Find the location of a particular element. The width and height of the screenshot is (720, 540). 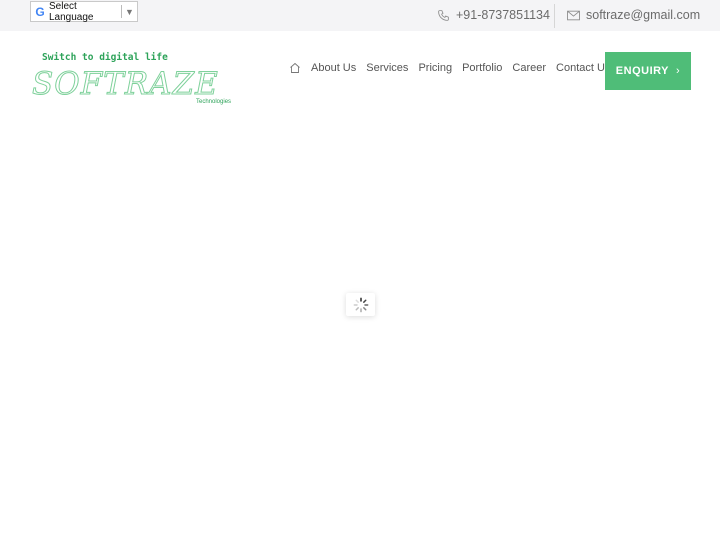

nav-services: Services is located at coordinates (387, 68).